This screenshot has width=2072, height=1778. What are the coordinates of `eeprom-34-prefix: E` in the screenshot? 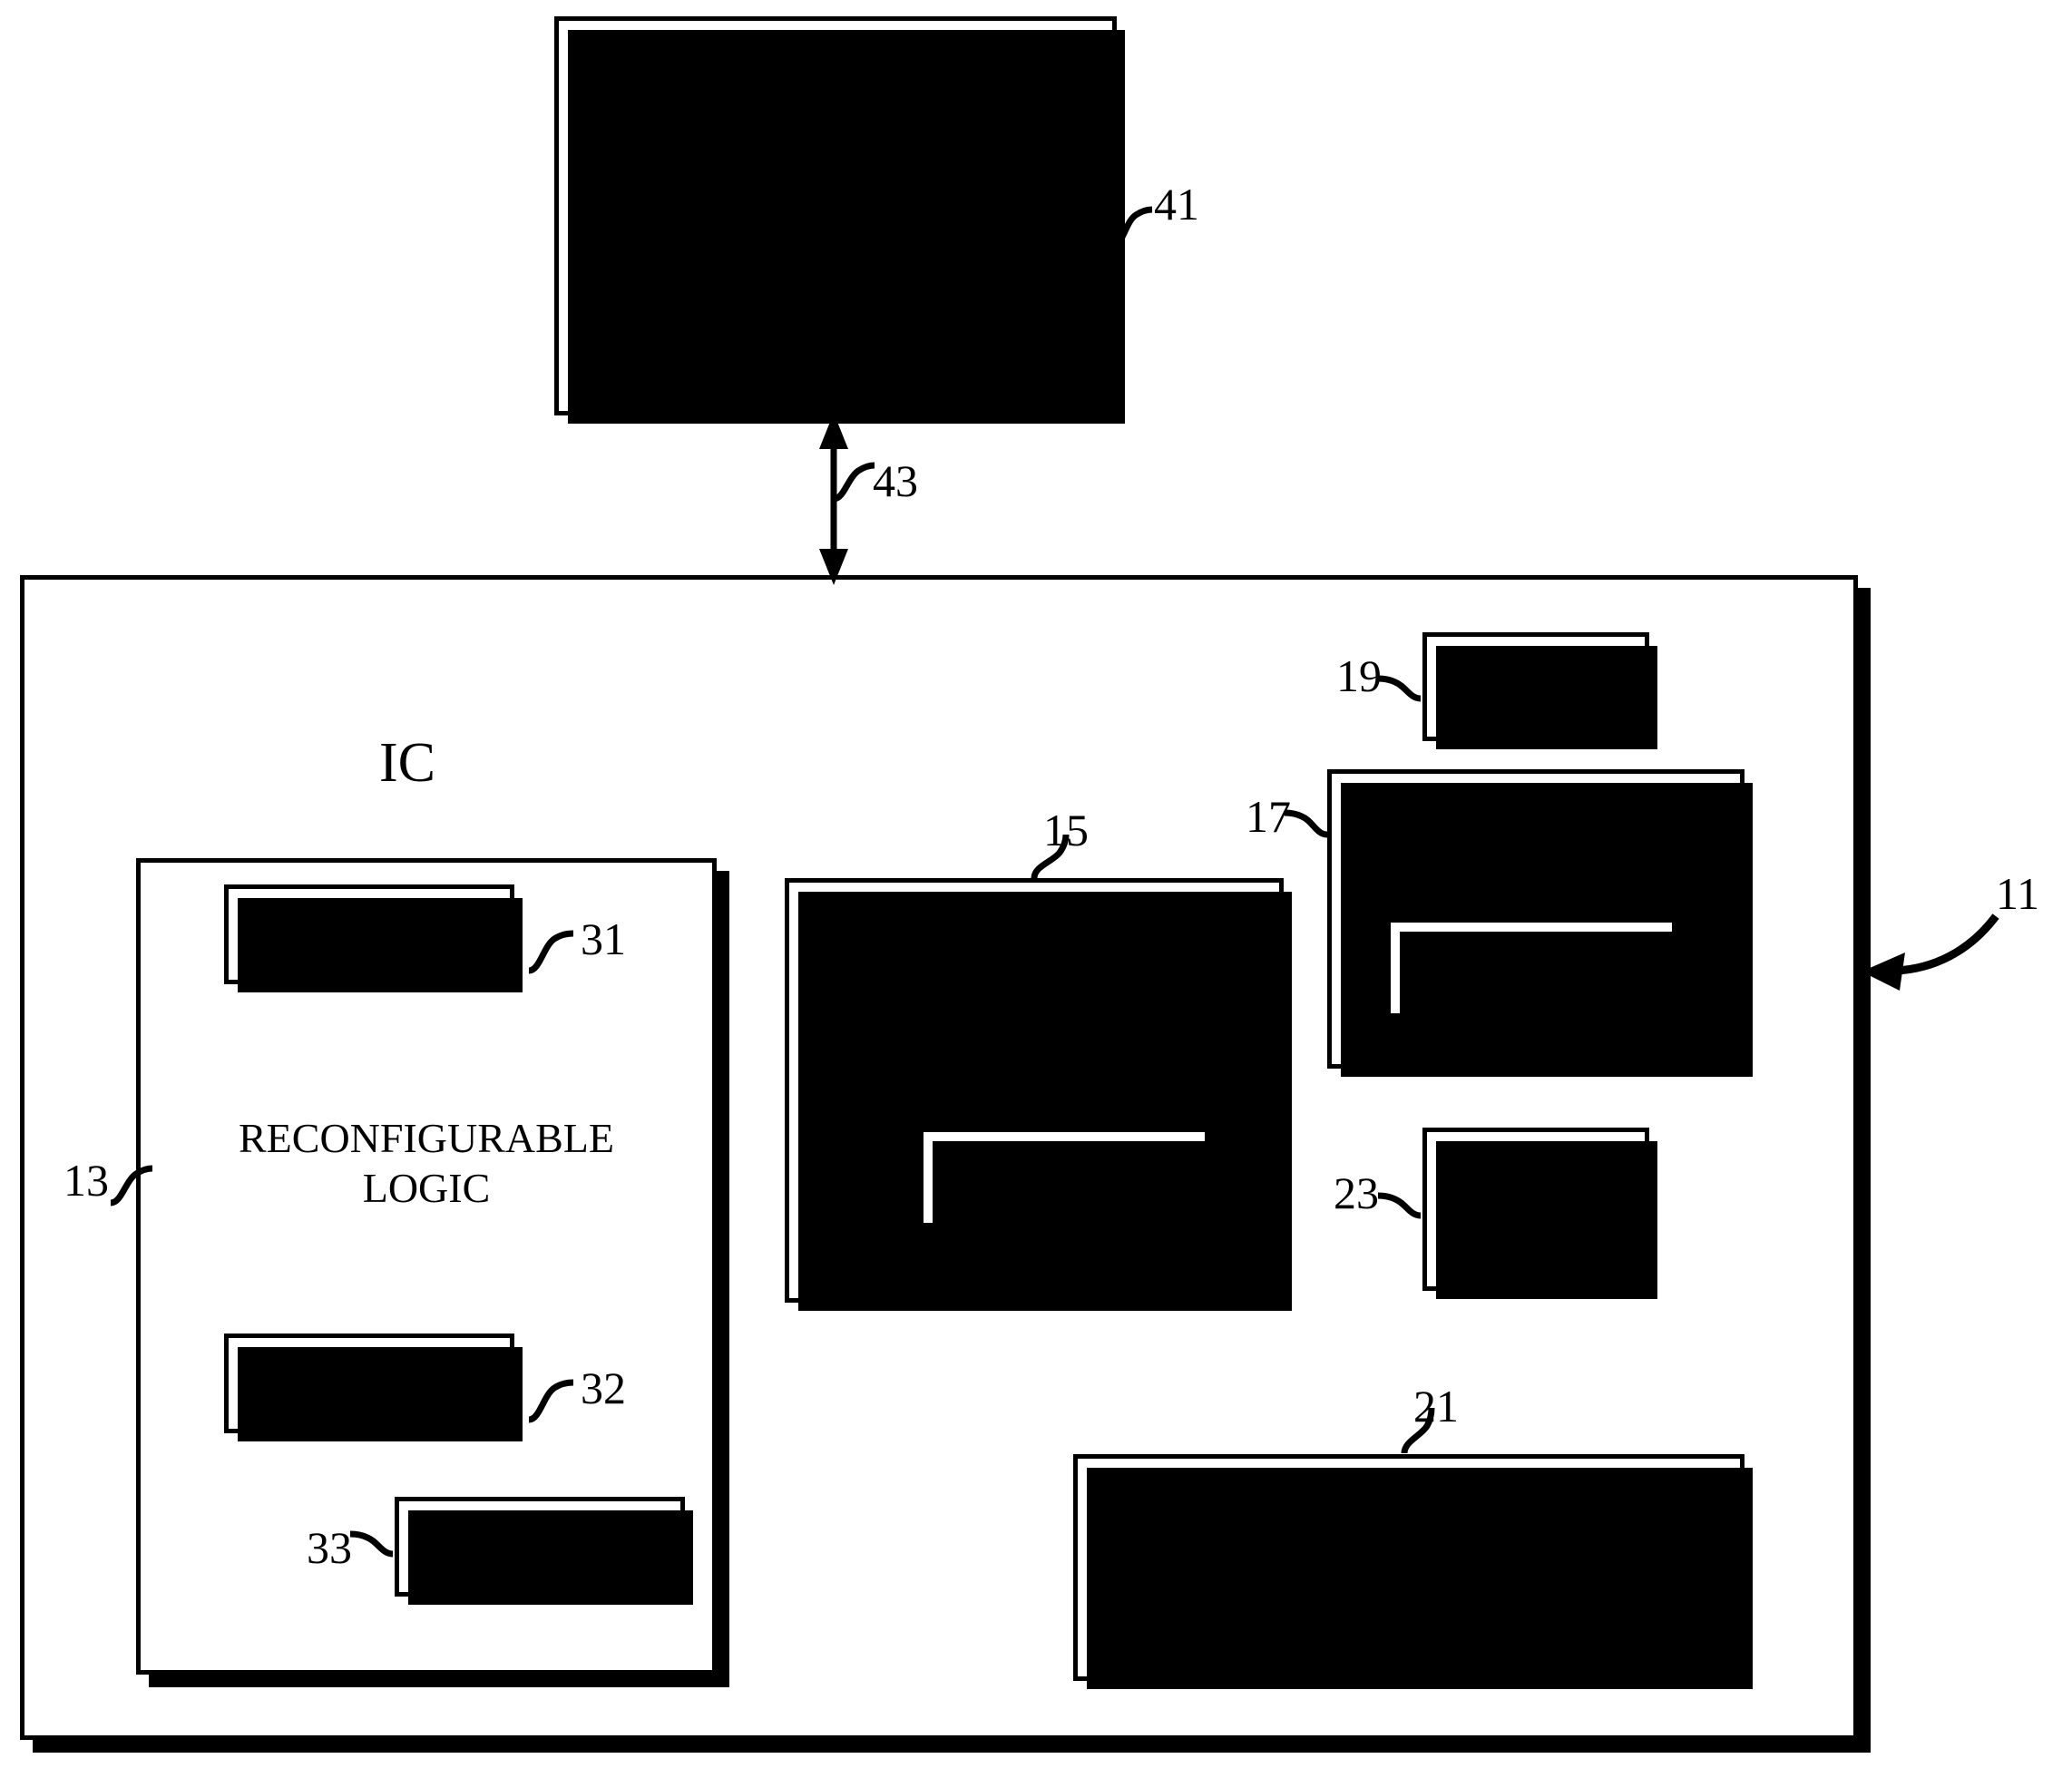 It's located at (996, 1177).